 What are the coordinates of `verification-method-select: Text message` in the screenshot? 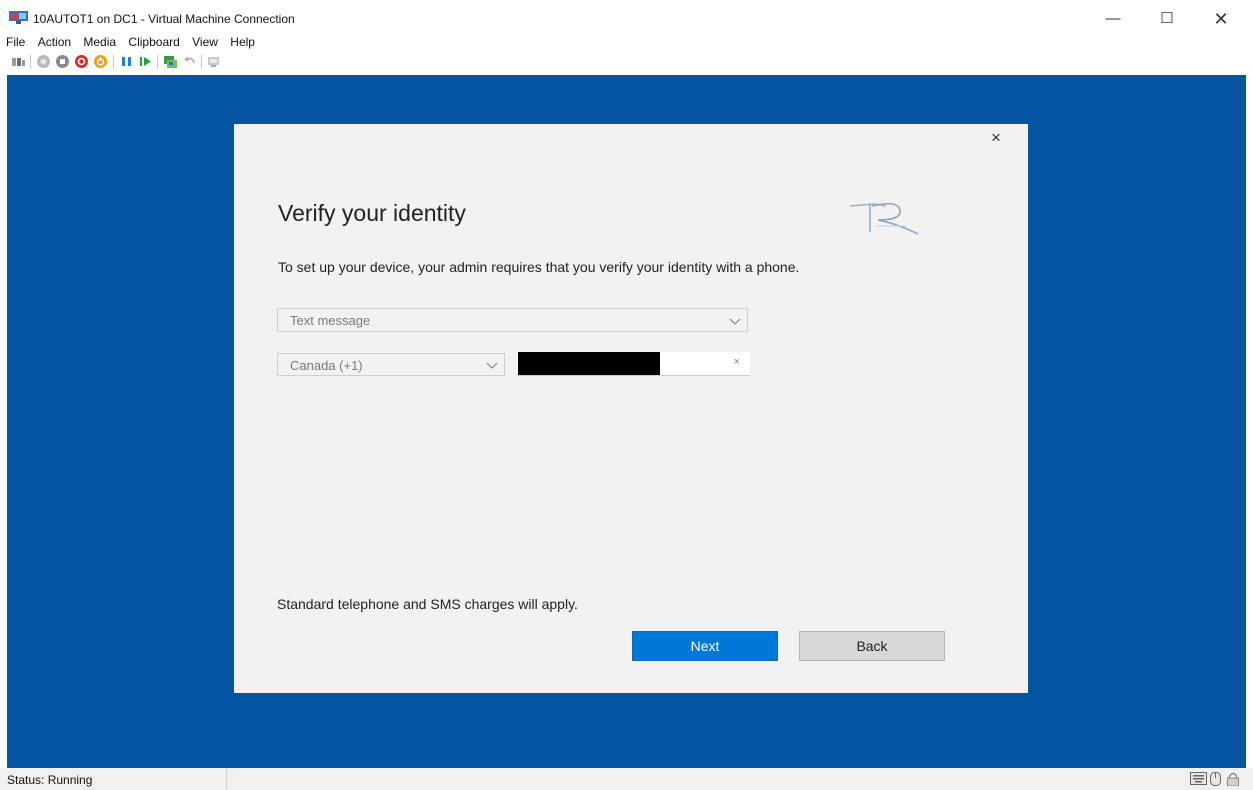 It's located at (512, 320).